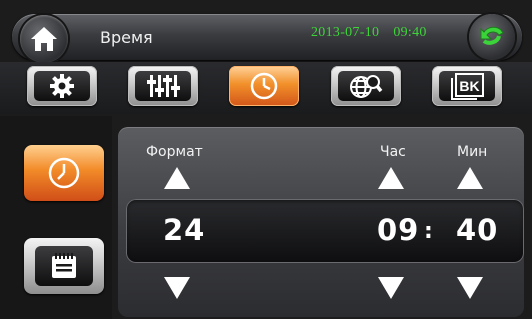  I want to click on tab-navigation-search, so click(366, 86).